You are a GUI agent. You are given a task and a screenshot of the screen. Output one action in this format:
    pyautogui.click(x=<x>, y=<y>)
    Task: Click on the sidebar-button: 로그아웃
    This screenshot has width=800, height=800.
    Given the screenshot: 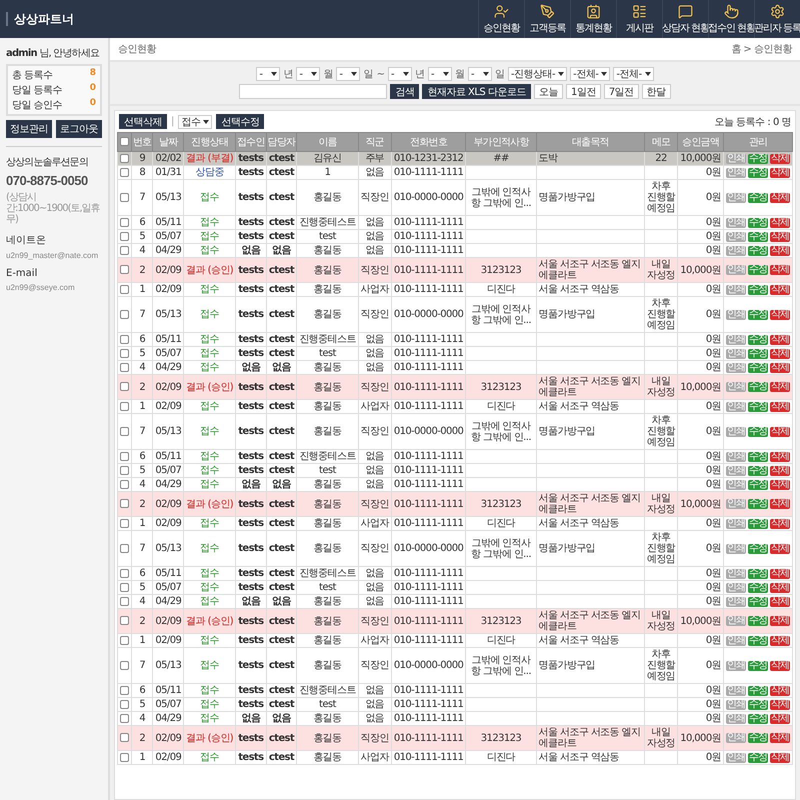 What is the action you would take?
    pyautogui.click(x=79, y=129)
    